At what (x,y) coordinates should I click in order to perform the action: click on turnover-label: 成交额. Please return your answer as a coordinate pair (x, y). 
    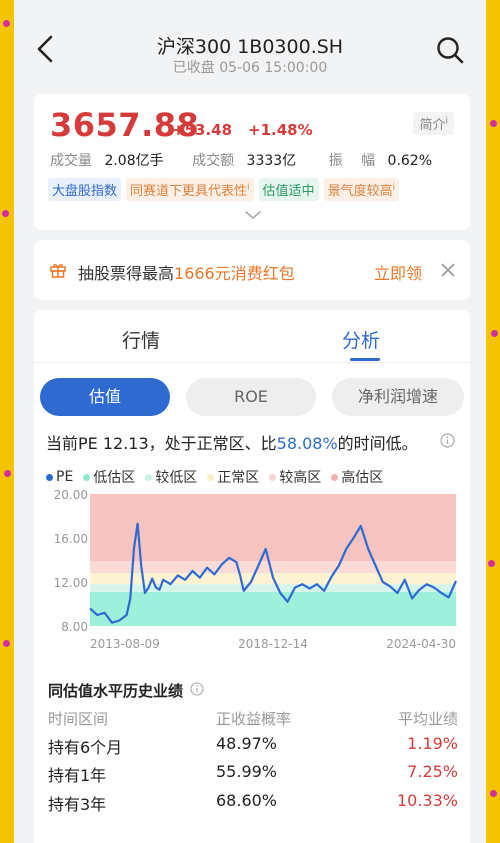
    Looking at the image, I should click on (213, 161).